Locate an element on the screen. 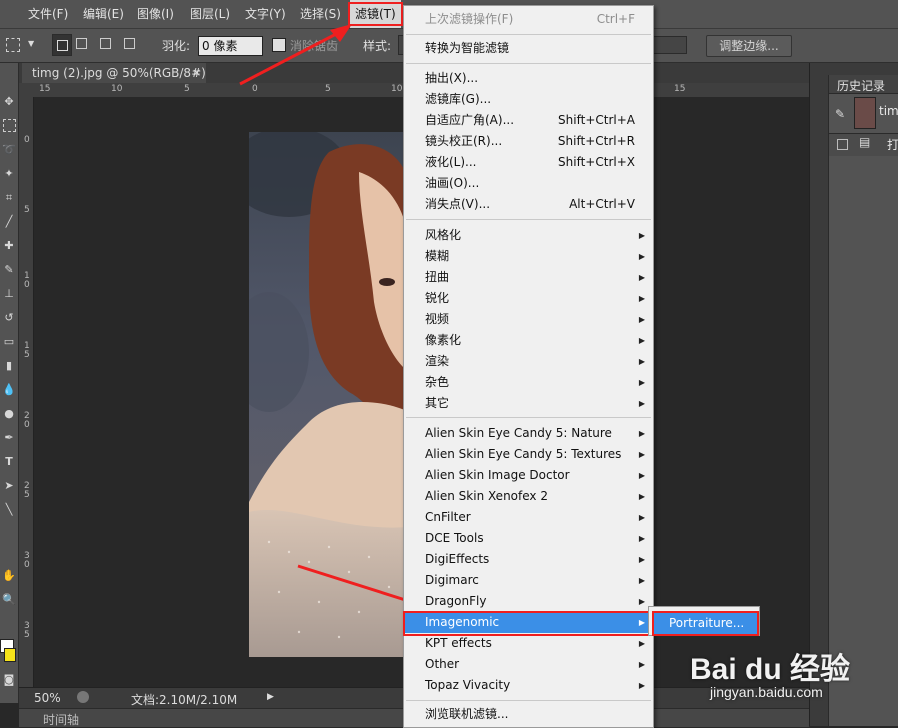  menu-item-shortcut: Shift+Ctrl+A is located at coordinates (596, 120).